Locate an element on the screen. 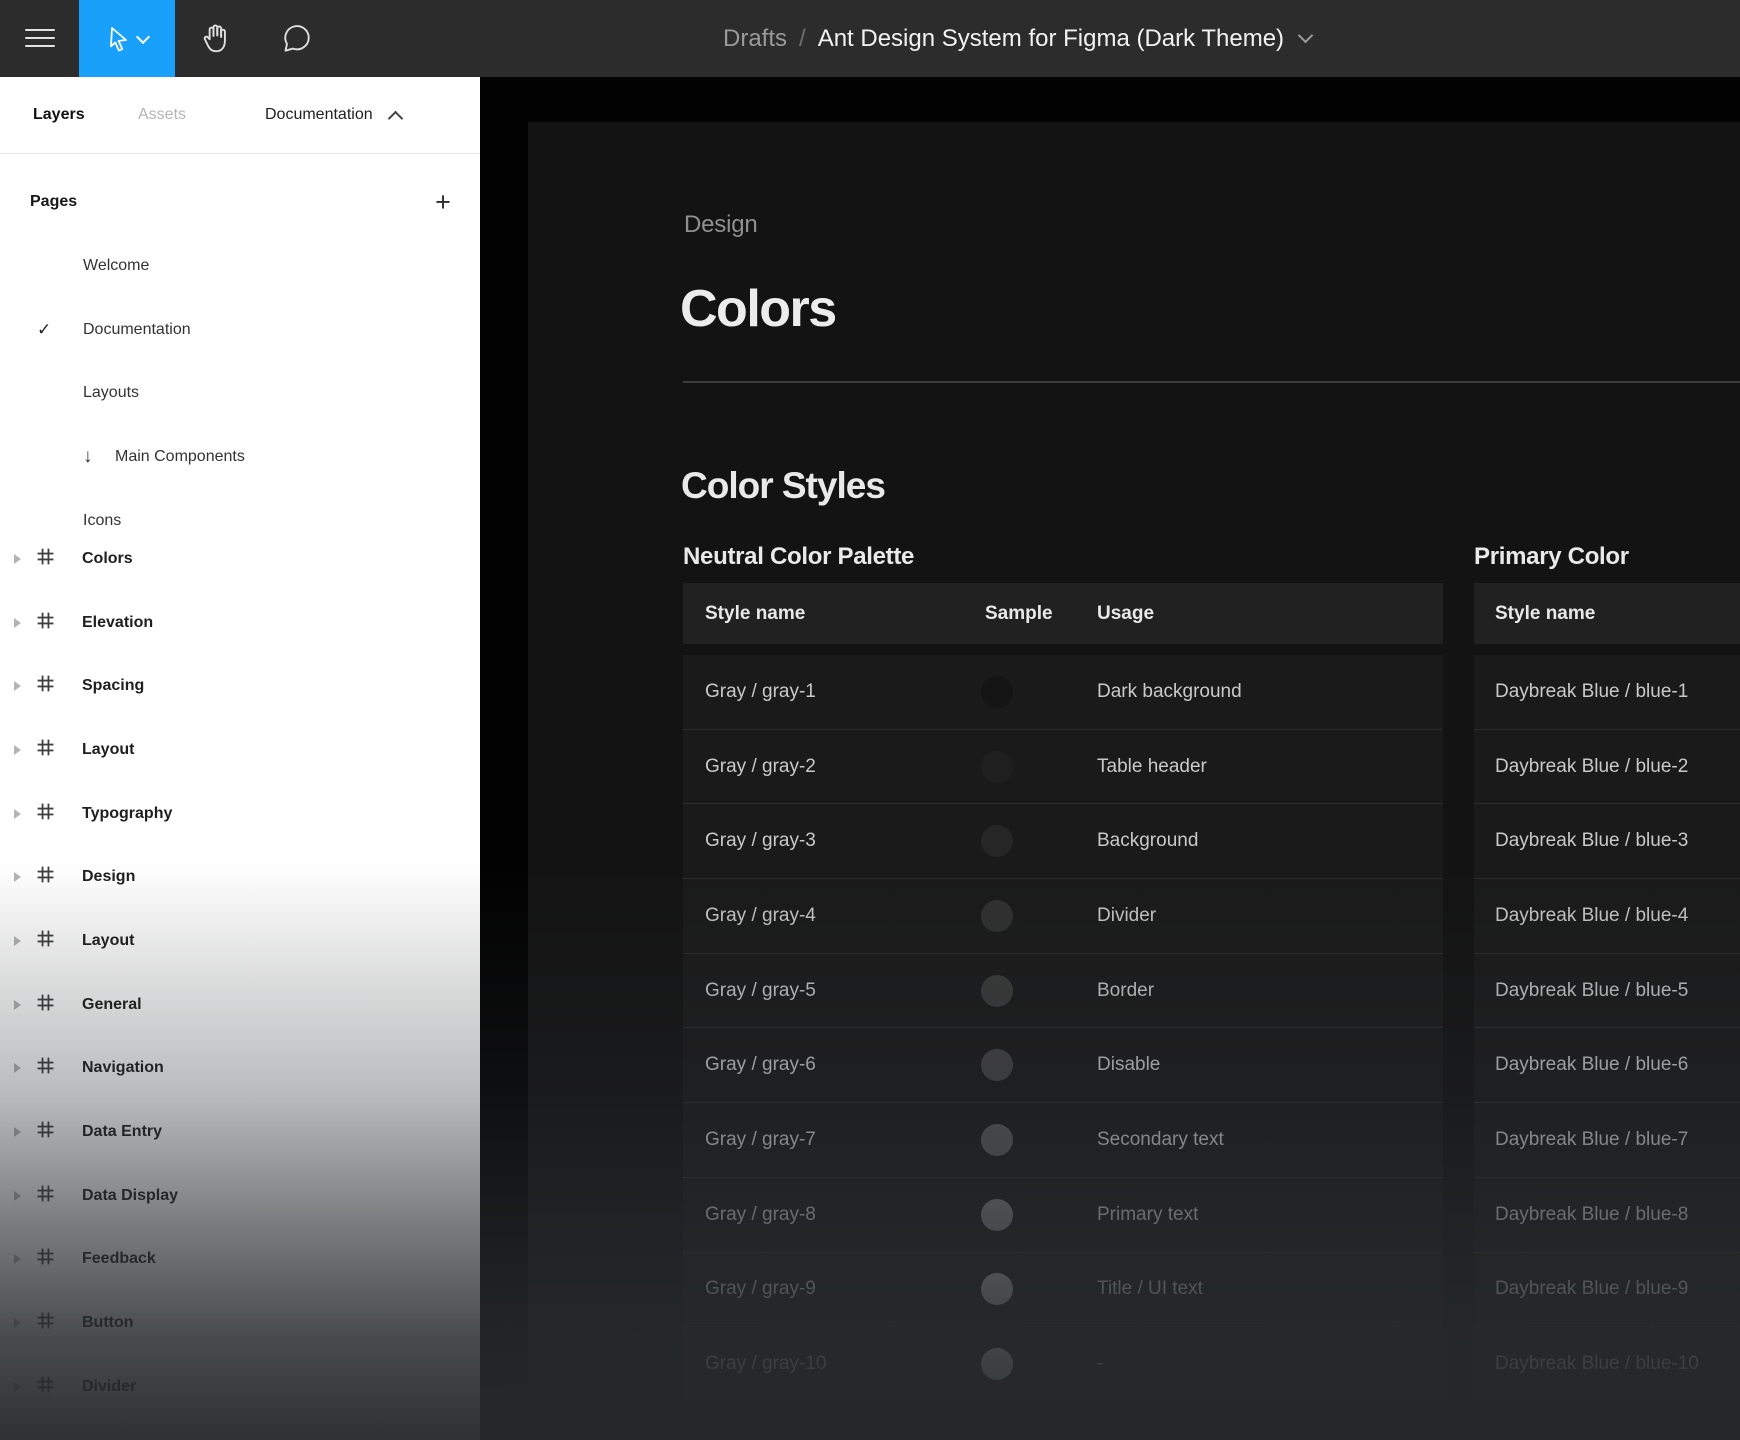 The image size is (1740, 1440). usage-text: Primary text is located at coordinates (1148, 1214).